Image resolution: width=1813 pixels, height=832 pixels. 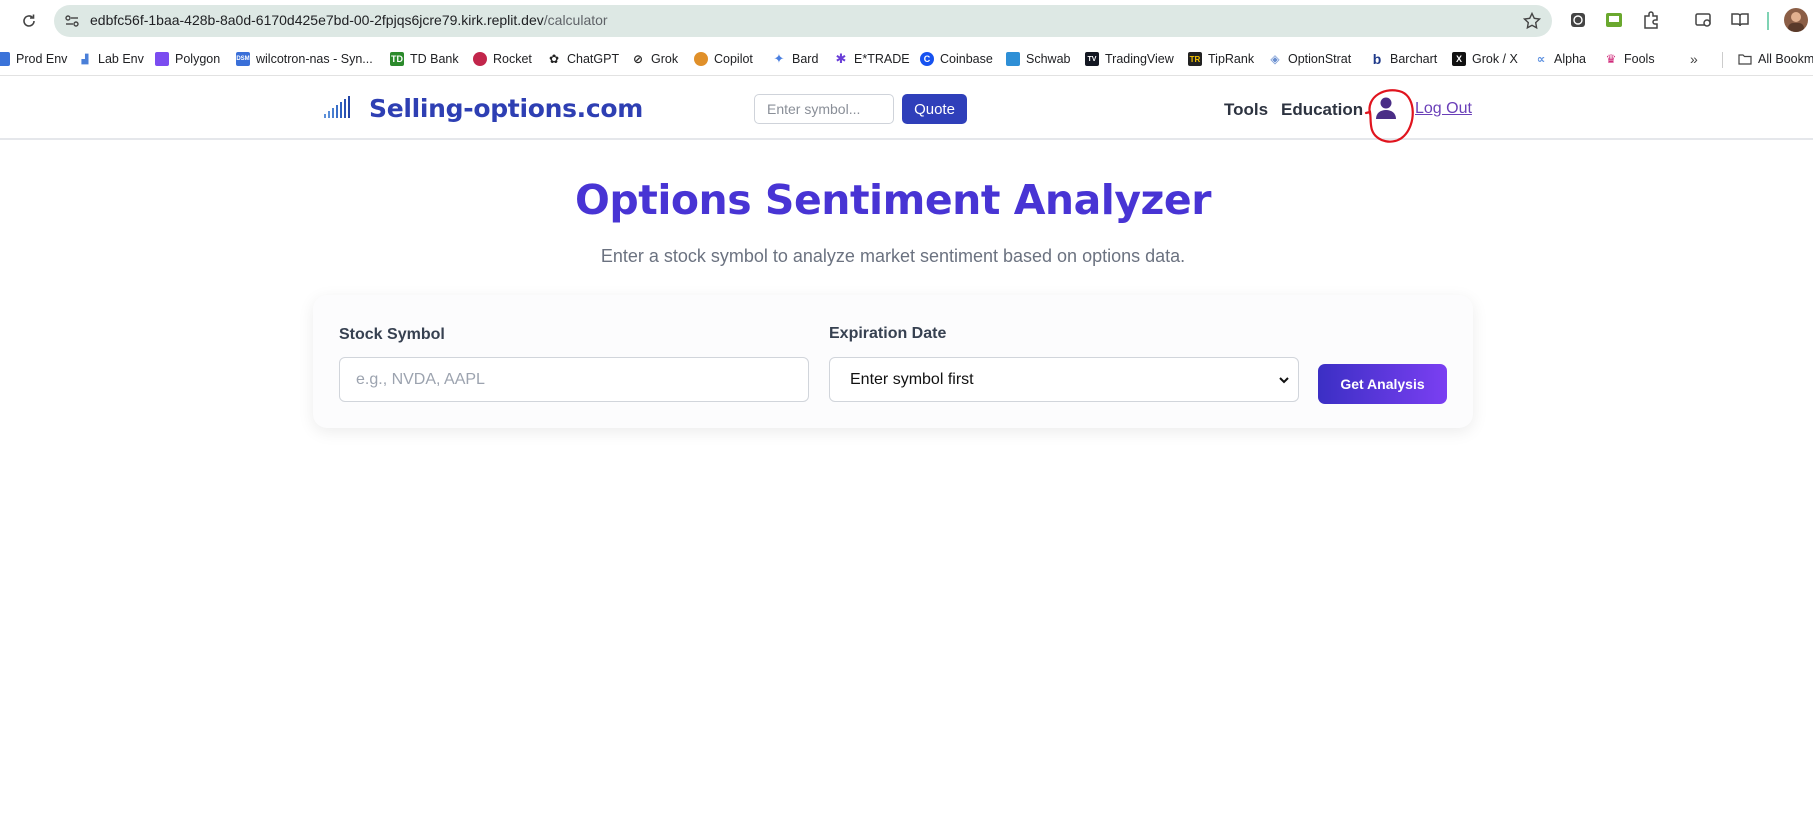 I want to click on bookmark-icon: ✿, so click(x=554, y=59).